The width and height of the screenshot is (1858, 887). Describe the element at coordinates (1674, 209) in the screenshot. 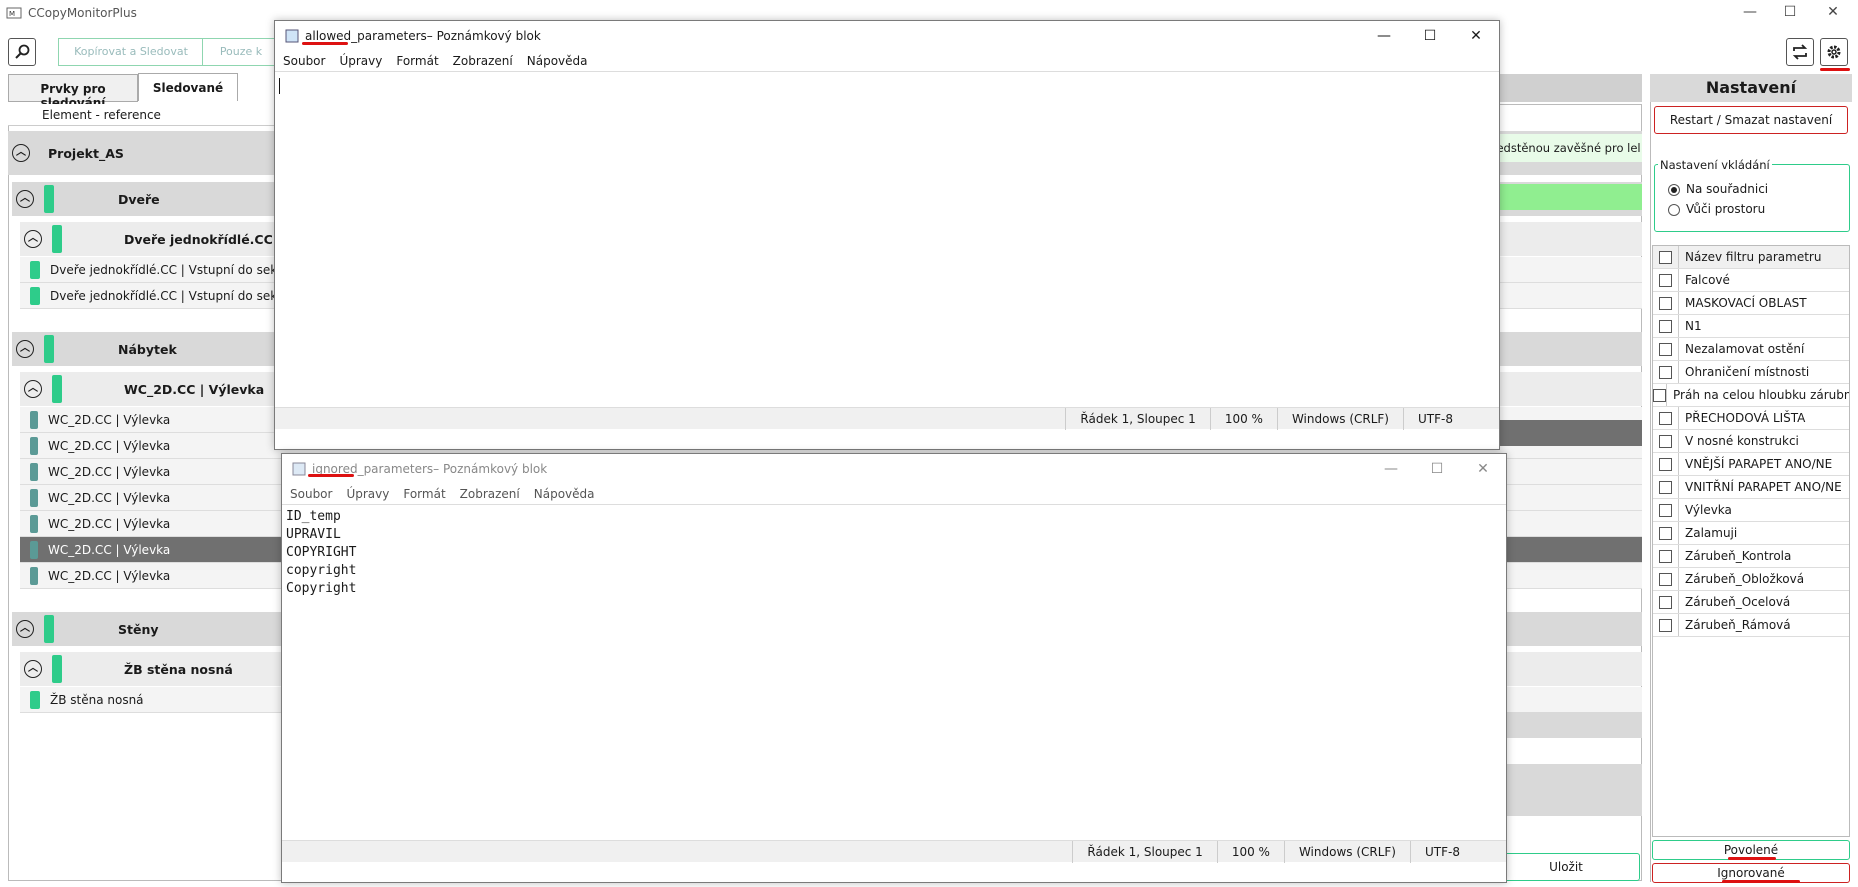

I see `radio-empty-icon` at that location.